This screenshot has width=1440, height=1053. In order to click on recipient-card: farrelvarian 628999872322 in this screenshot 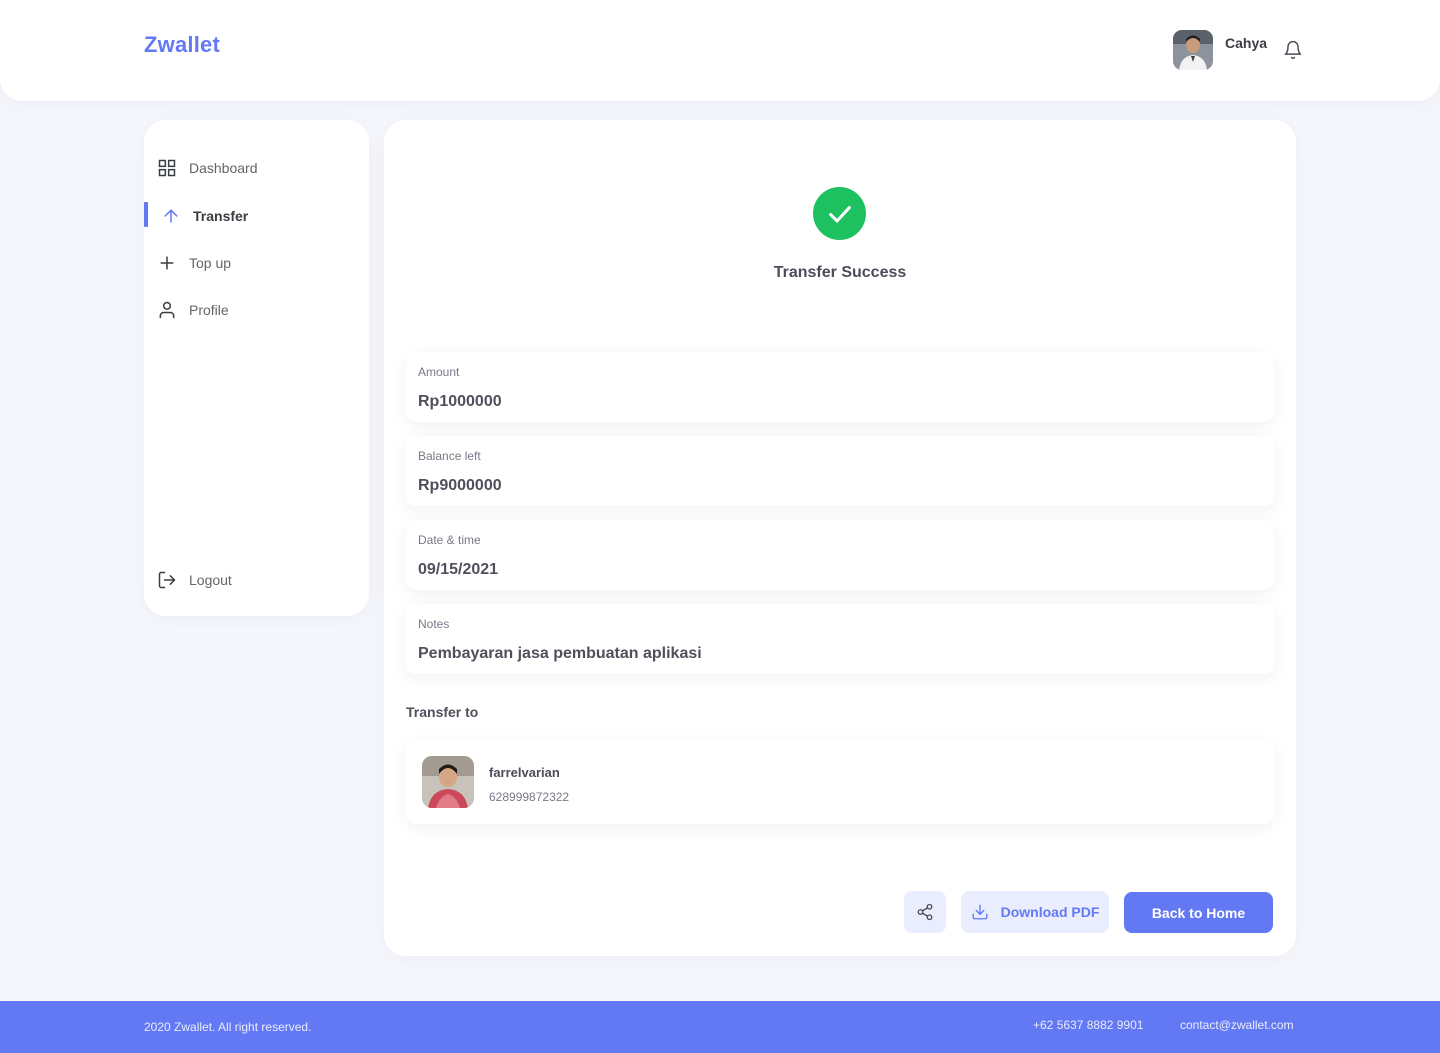, I will do `click(840, 782)`.